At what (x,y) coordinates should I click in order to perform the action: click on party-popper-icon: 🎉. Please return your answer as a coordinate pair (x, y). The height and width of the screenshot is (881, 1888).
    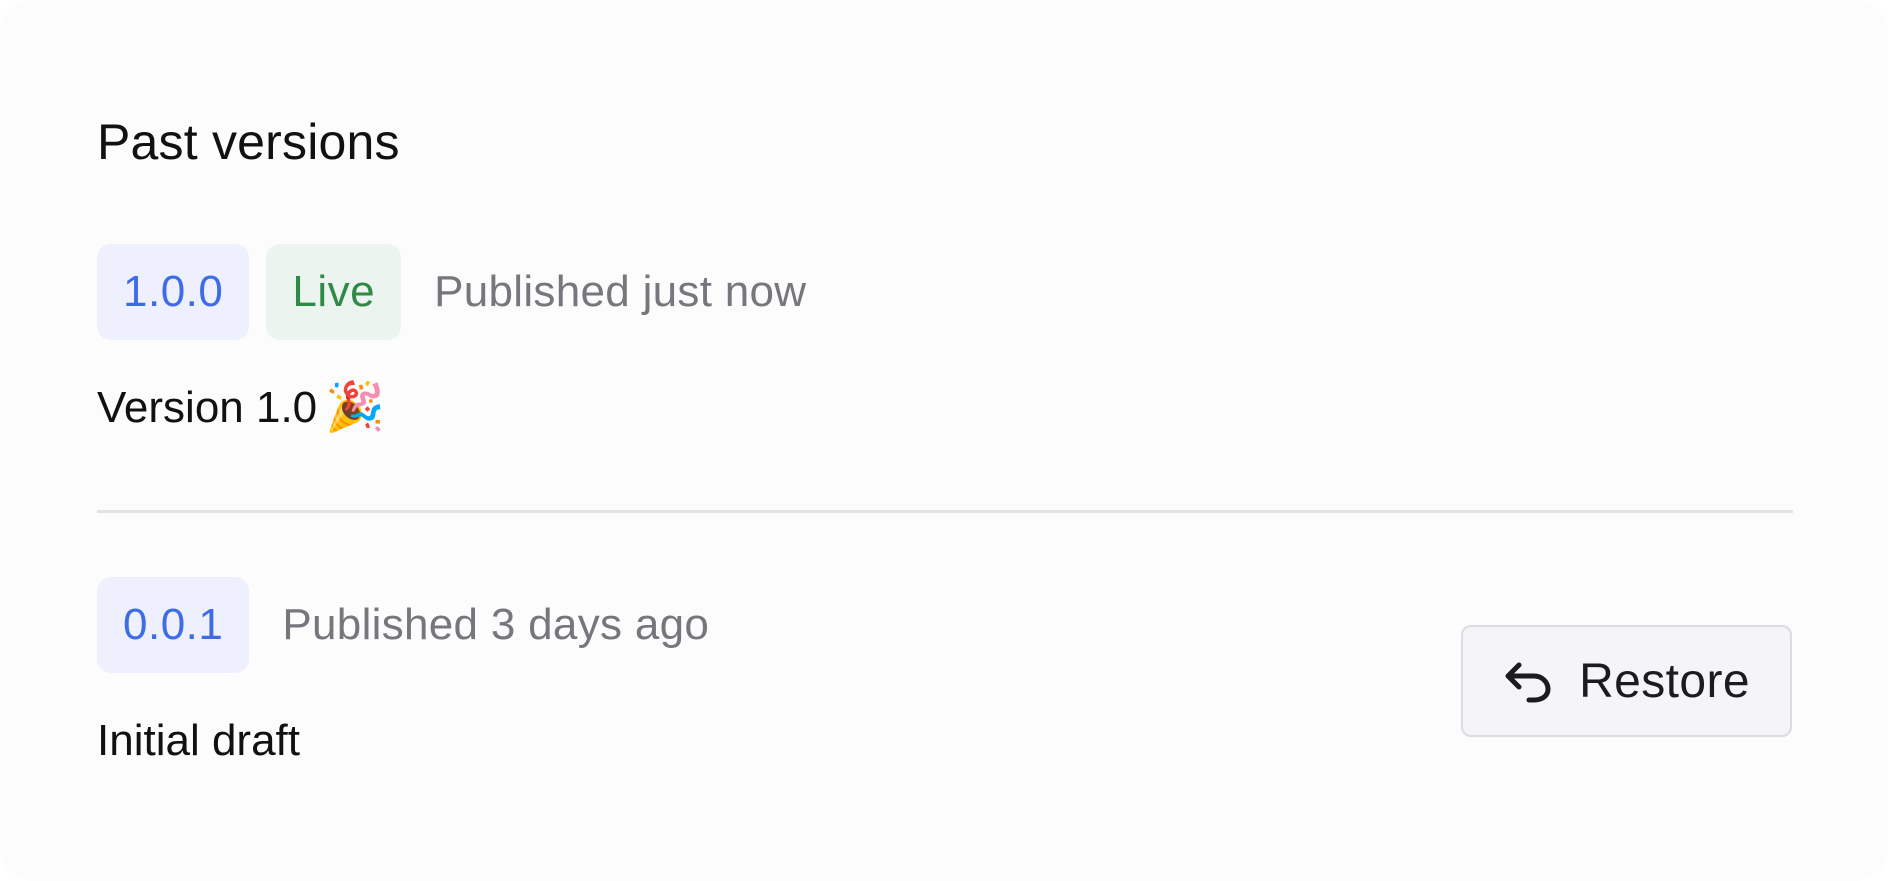
    Looking at the image, I should click on (355, 407).